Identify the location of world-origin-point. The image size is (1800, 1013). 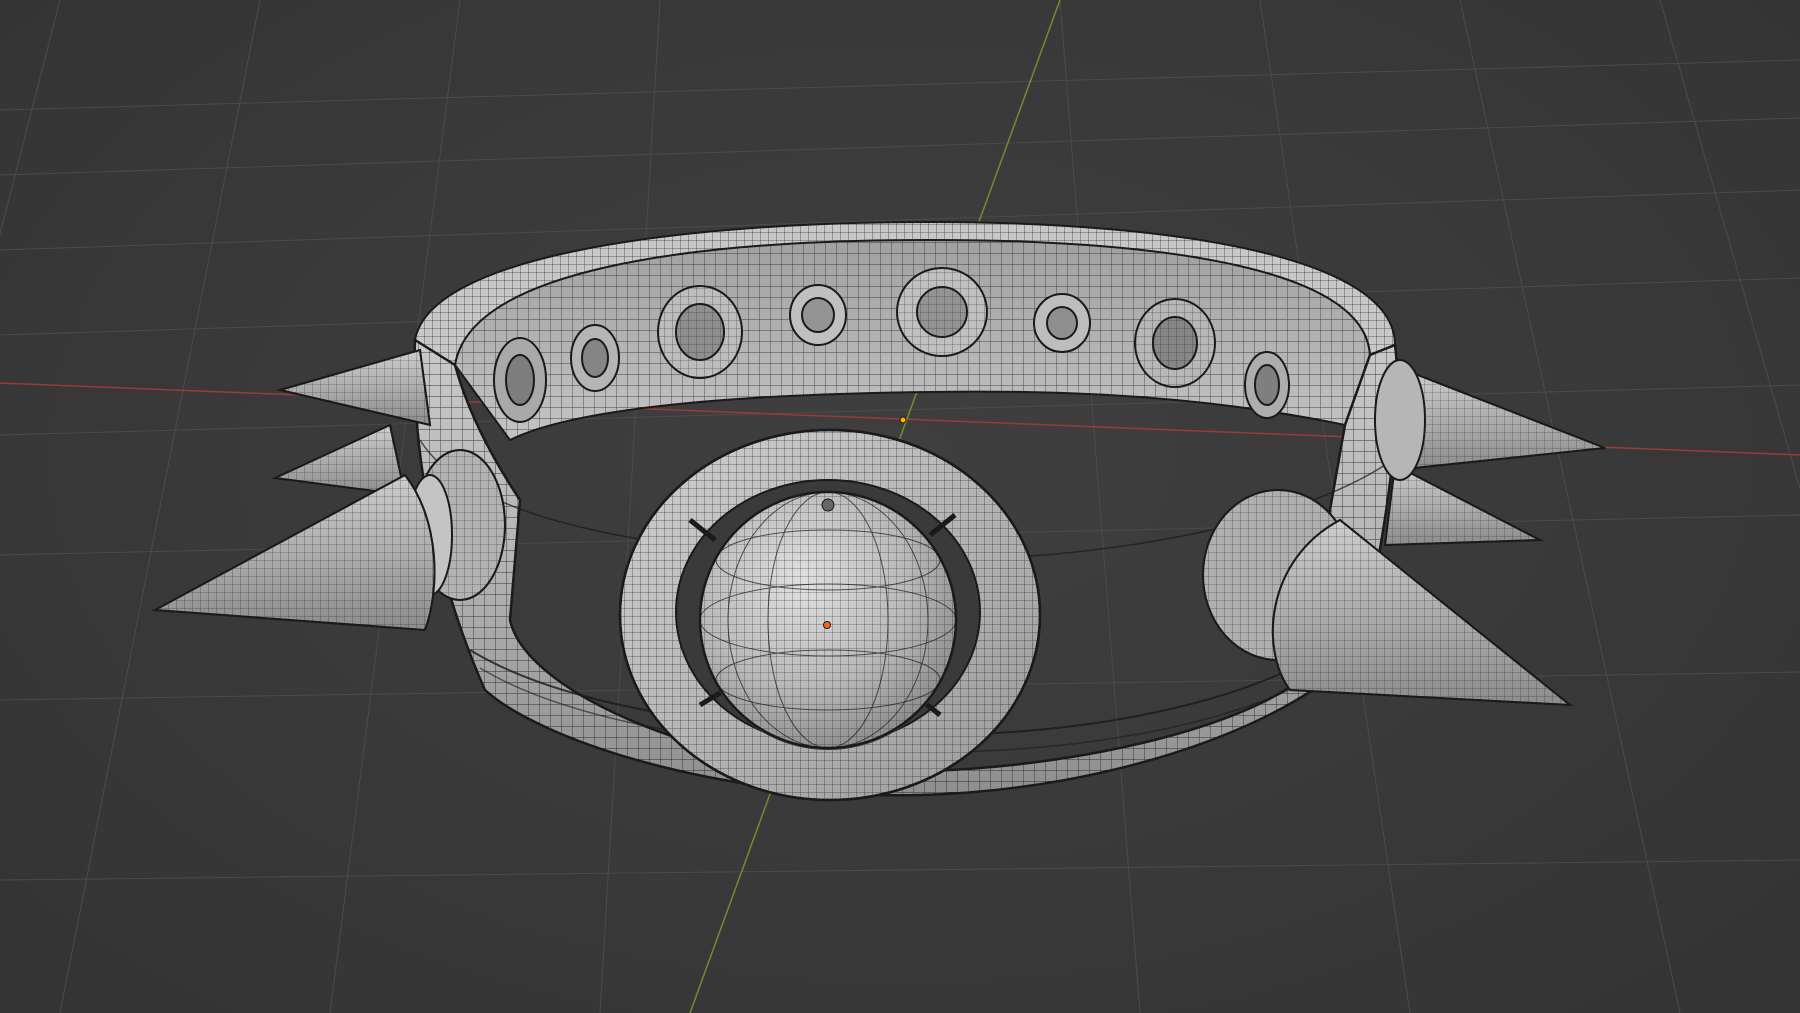
(903, 420).